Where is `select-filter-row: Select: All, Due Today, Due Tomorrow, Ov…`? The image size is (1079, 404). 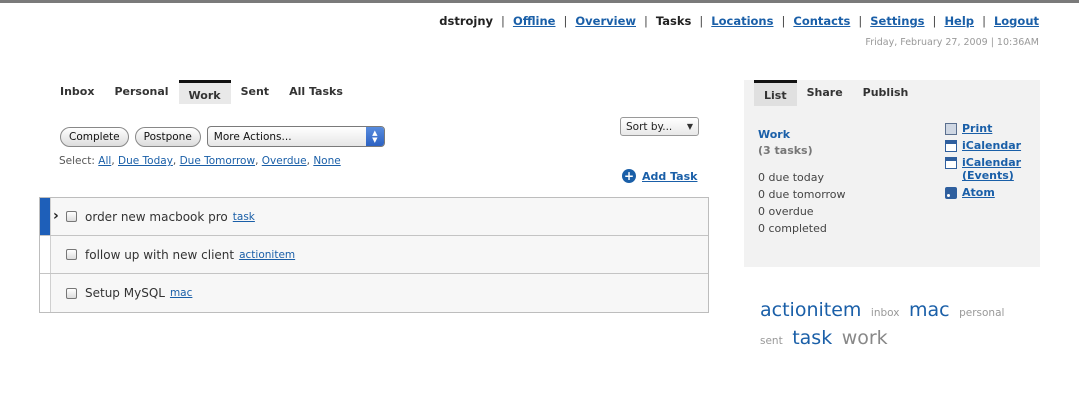
select-filter-row: Select: All, Due Today, Due Tomorrow, Ov… is located at coordinates (200, 161).